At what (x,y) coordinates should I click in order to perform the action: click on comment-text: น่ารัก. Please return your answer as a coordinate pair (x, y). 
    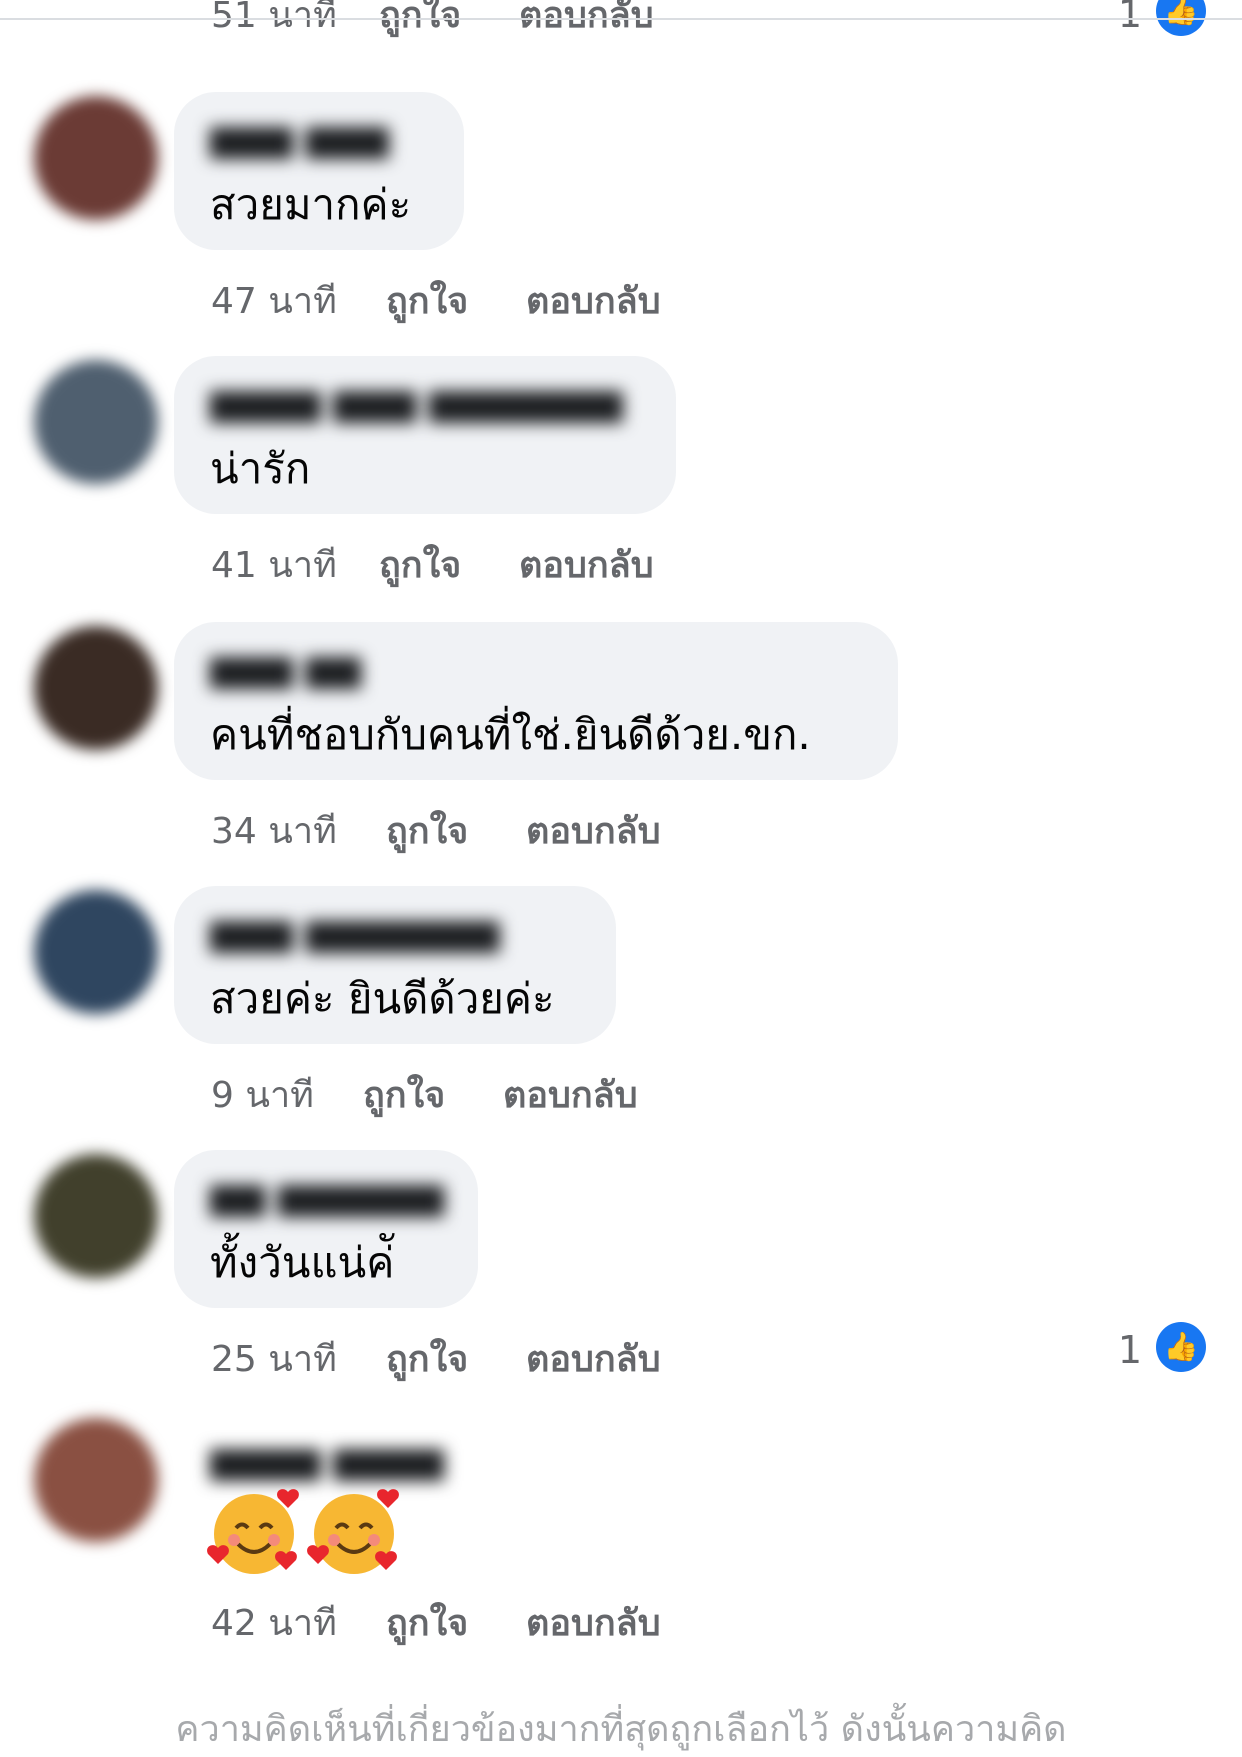
    Looking at the image, I should click on (260, 468).